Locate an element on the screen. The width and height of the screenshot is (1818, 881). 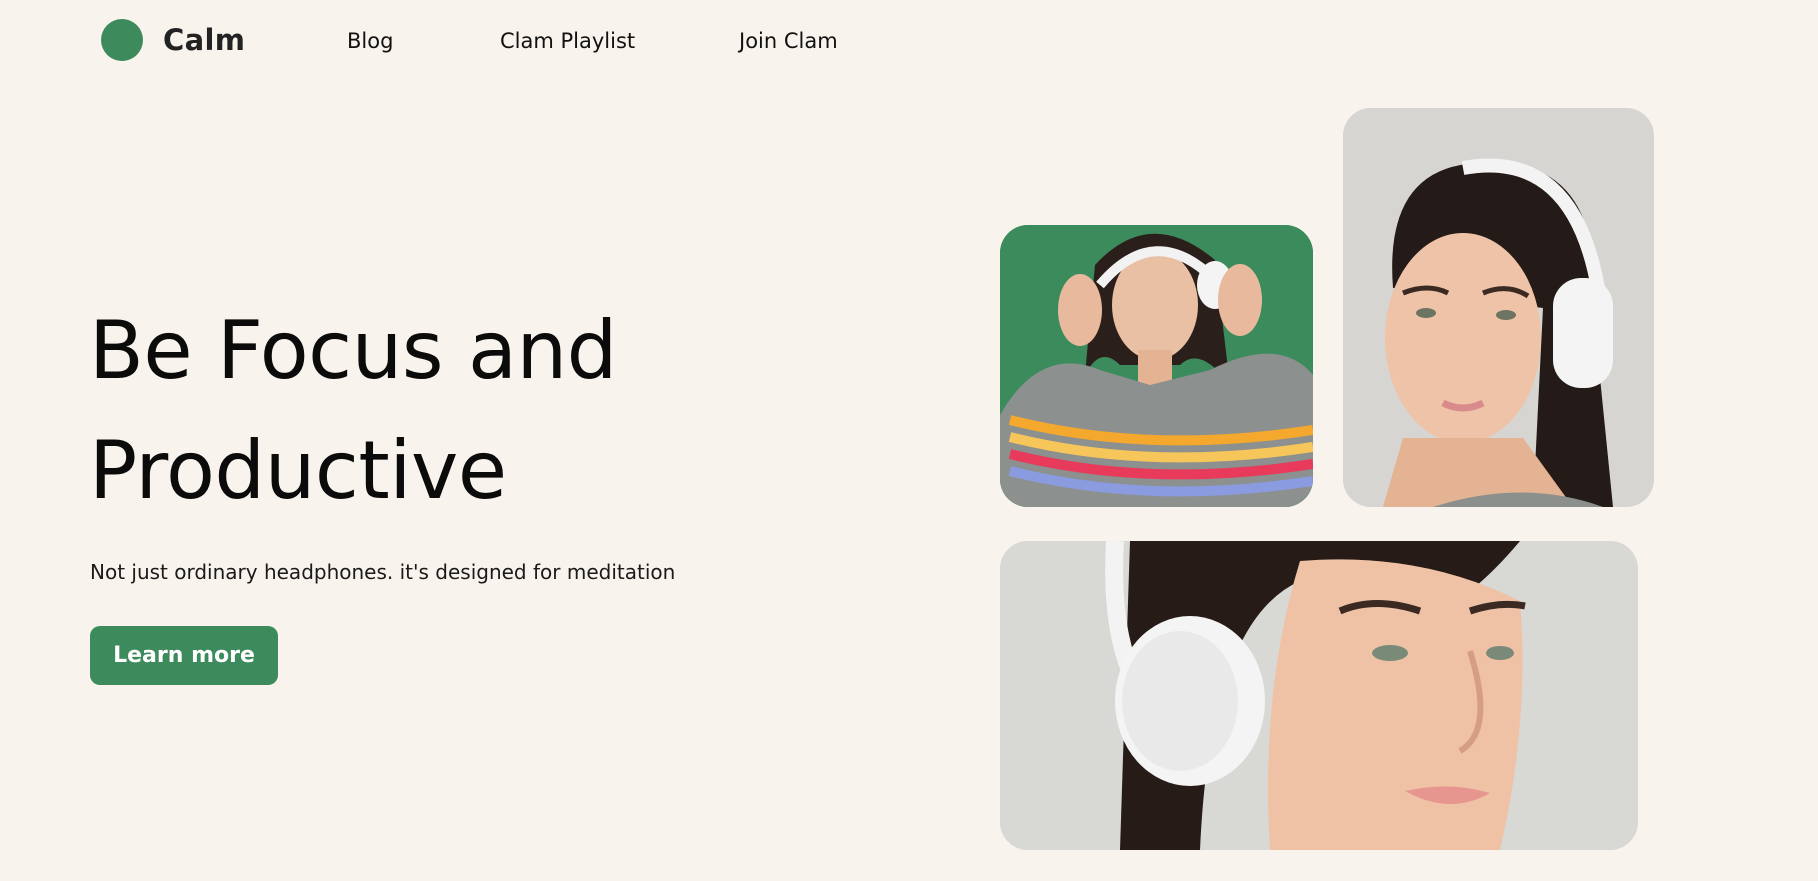
hero-title-line-2: Productive is located at coordinates (298, 470).